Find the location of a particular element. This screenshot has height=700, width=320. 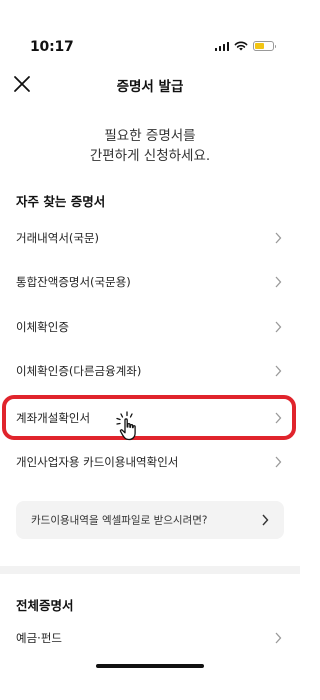

excel-download-banner: 카드이용내역을 엑셀파일로 받으시려면? is located at coordinates (150, 520).